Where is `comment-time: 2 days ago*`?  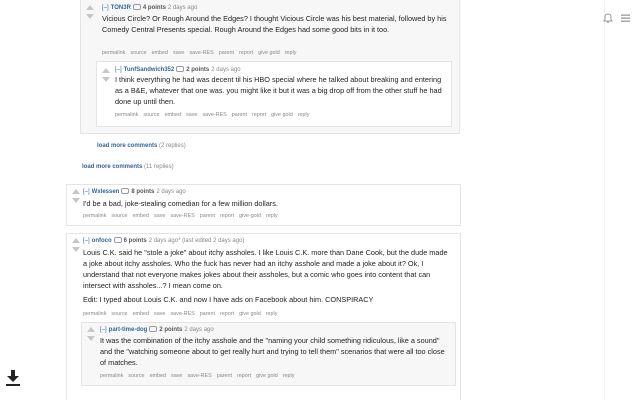 comment-time: 2 days ago* is located at coordinates (164, 241).